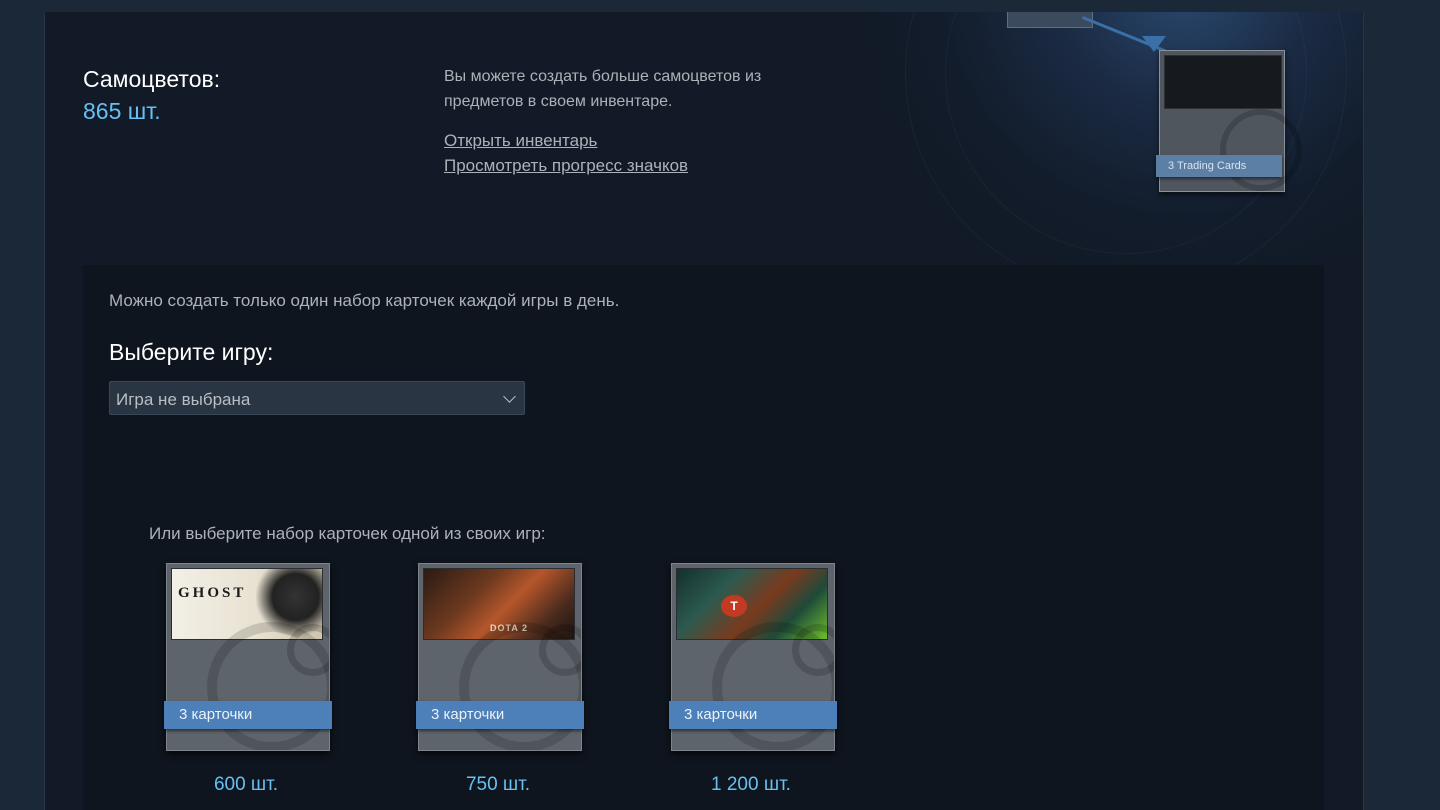  I want to click on steam-logo-icon, so click(1261, 150).